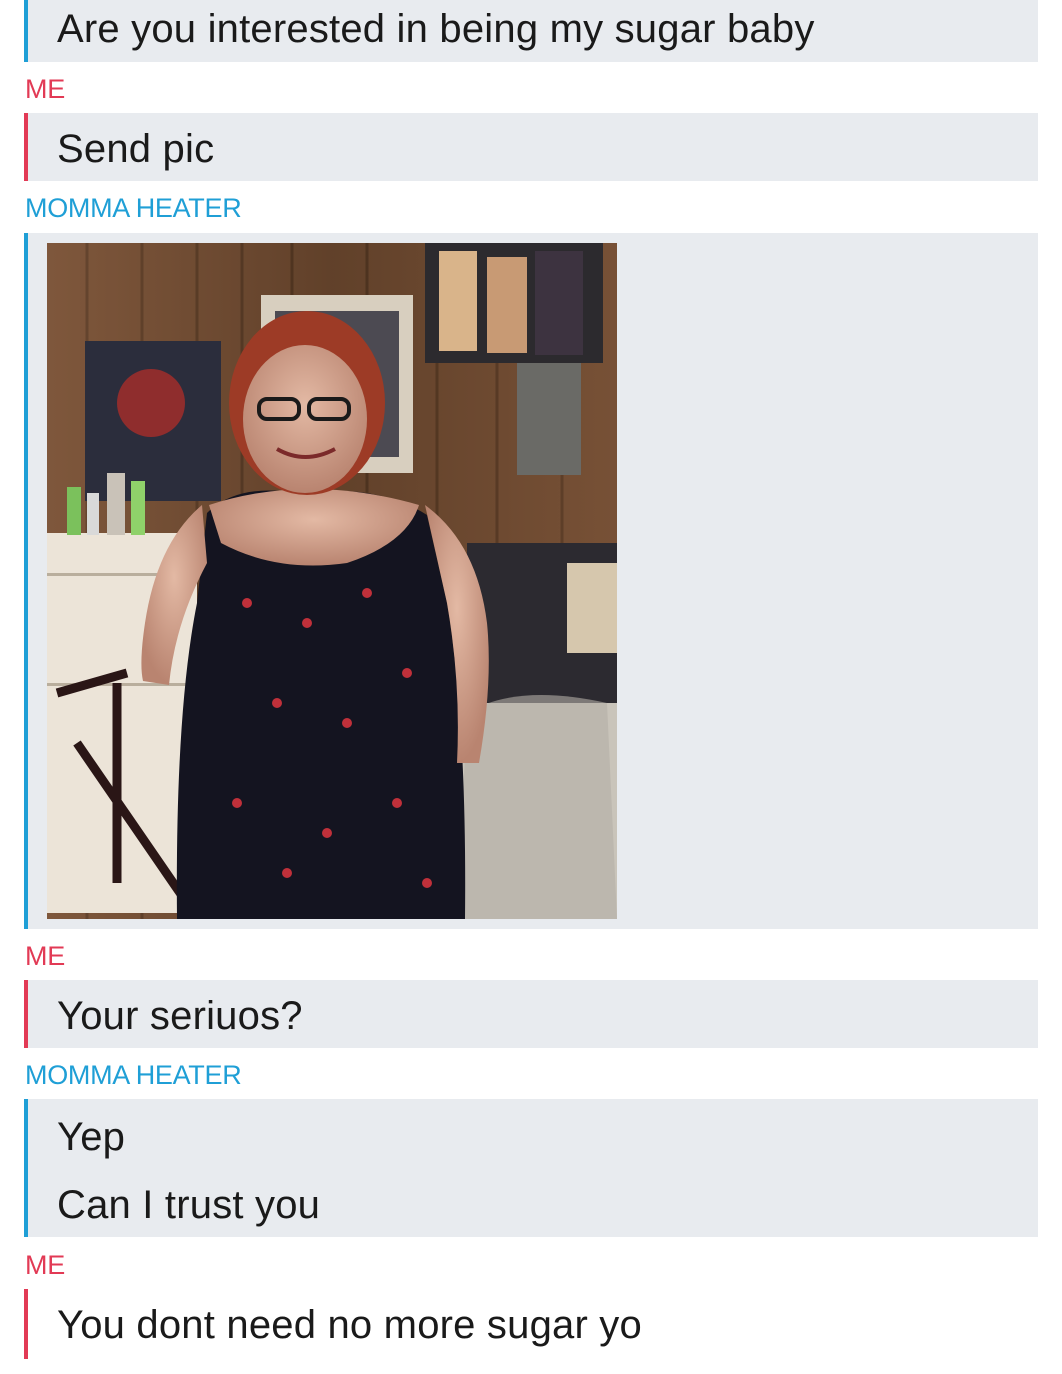  Describe the element at coordinates (180, 1016) in the screenshot. I see `message-text: Your seriuos?` at that location.